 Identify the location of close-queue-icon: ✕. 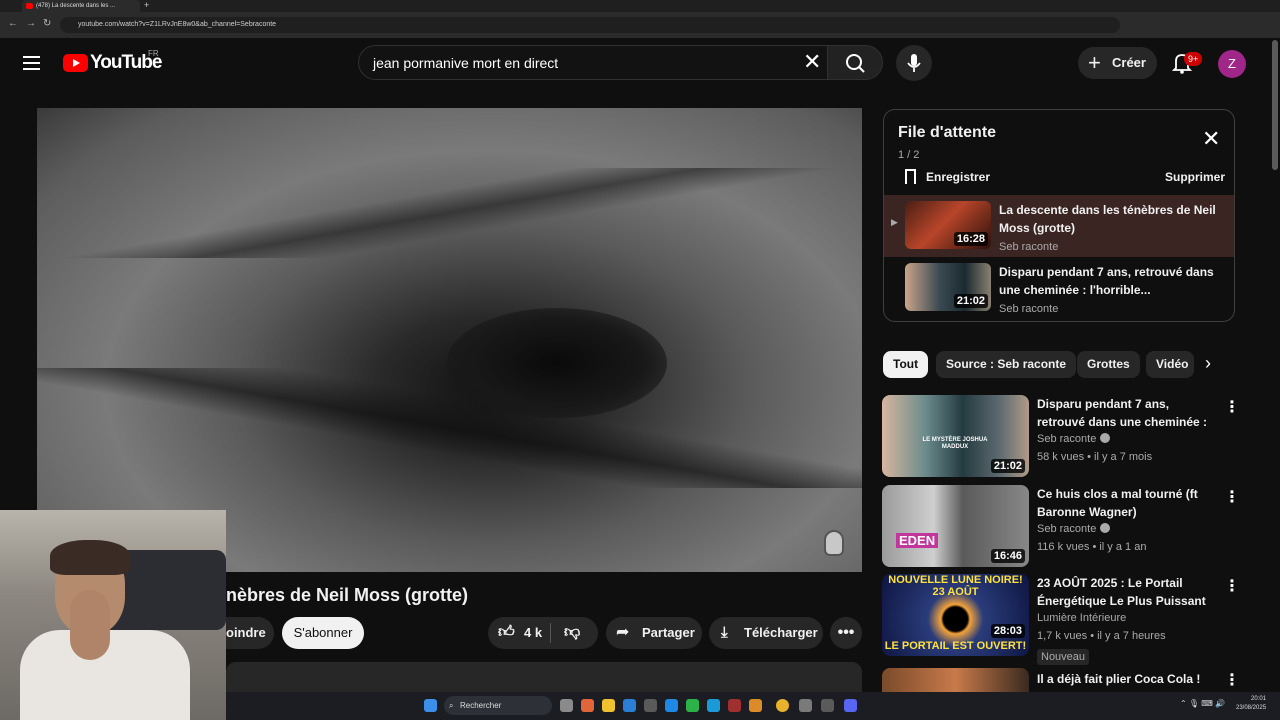
(1211, 139).